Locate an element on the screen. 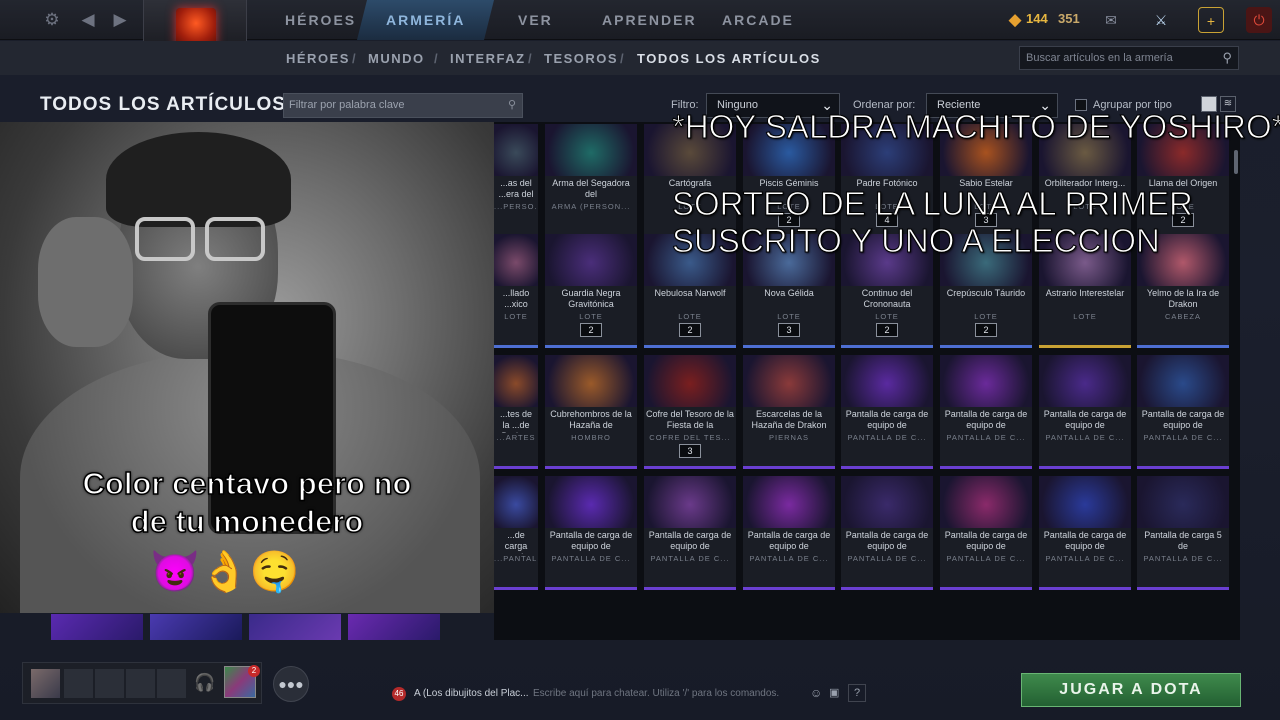  item-name: Arma del Segadora del is located at coordinates (591, 188).